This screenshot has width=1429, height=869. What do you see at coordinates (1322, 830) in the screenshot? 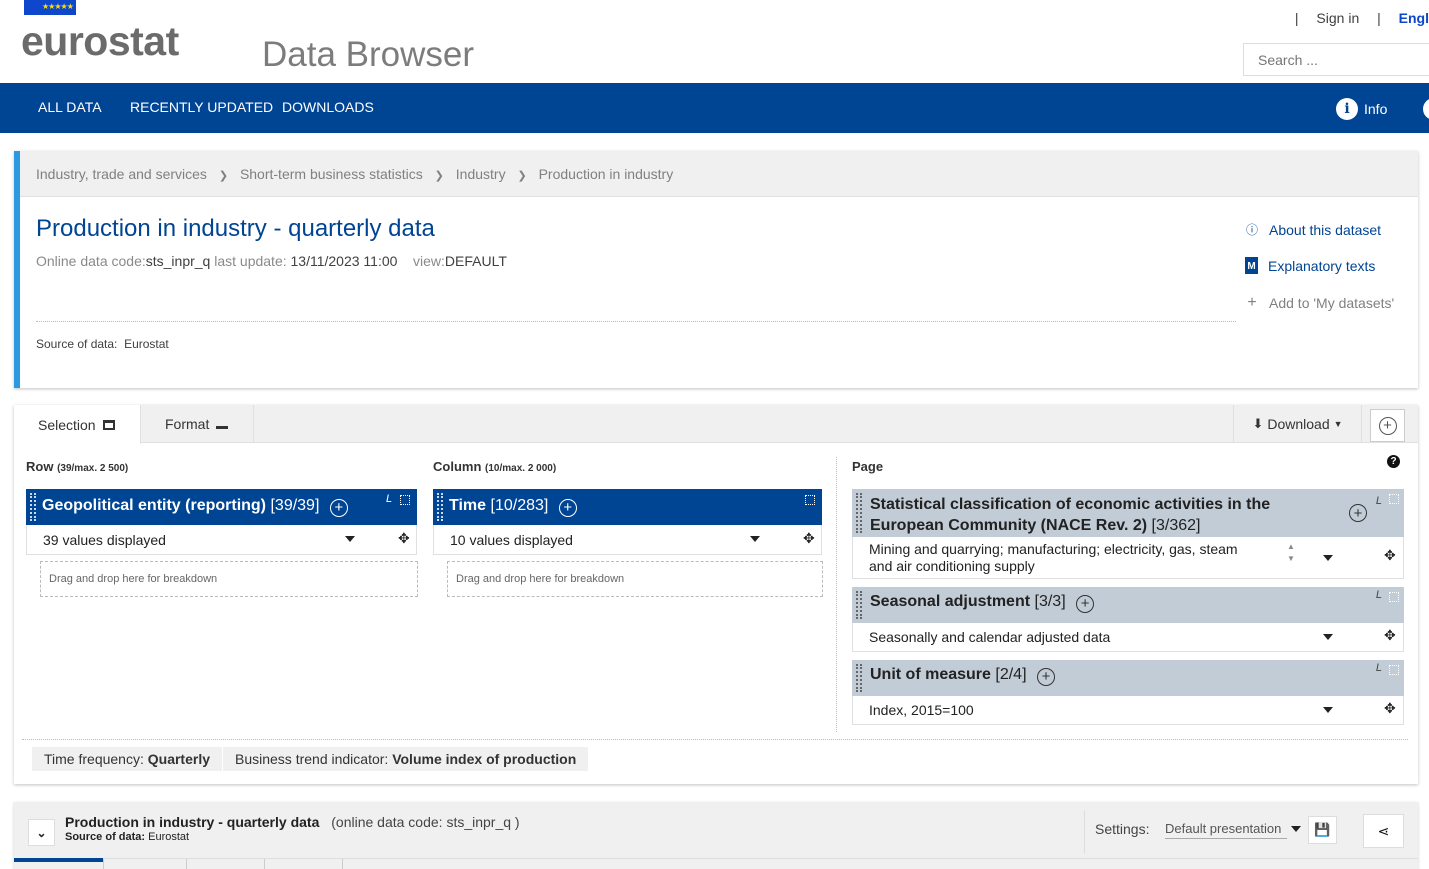
I see `save-button: 💾` at bounding box center [1322, 830].